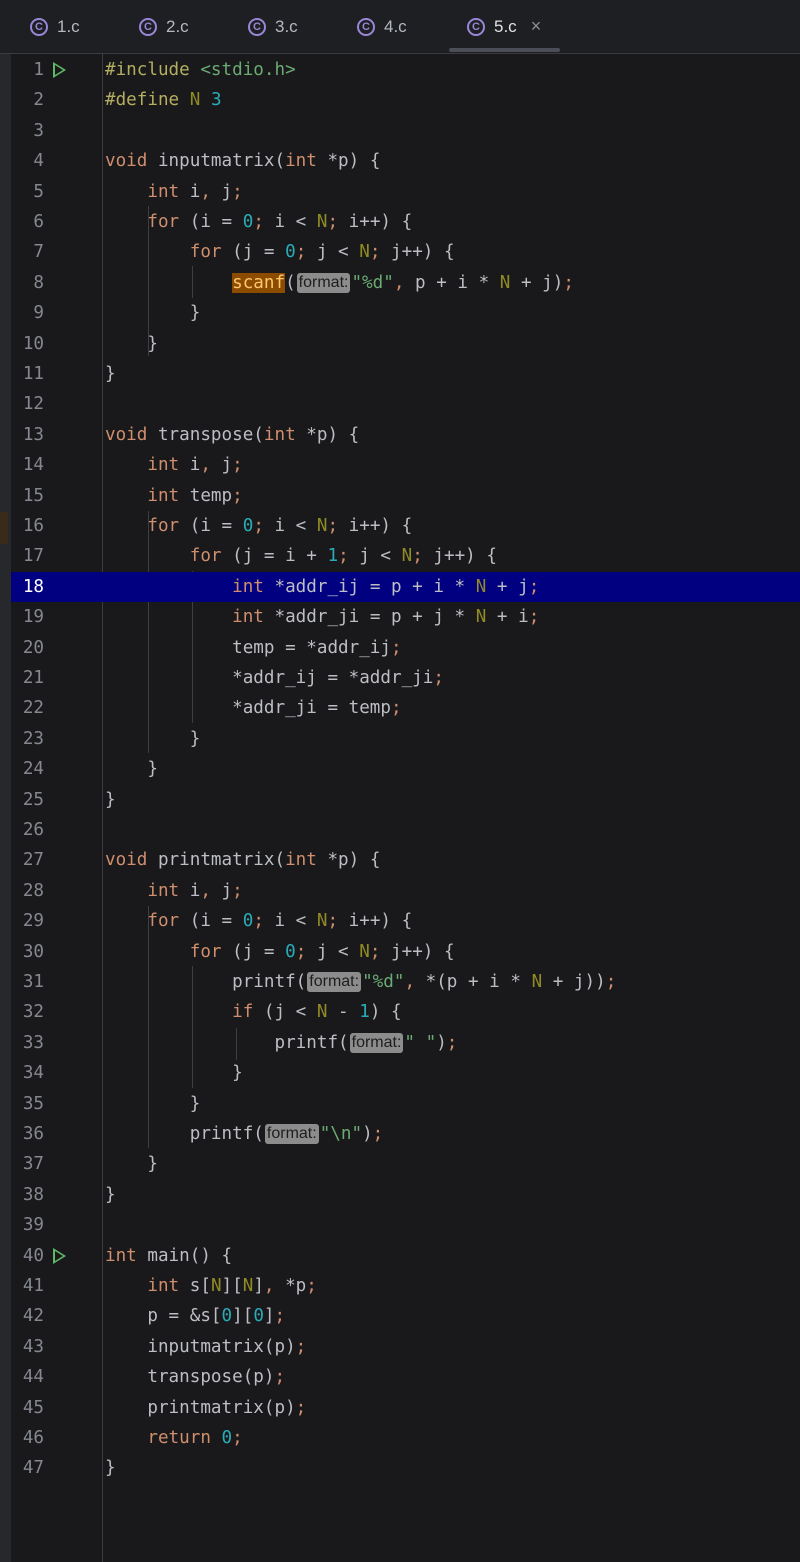 The height and width of the screenshot is (1562, 800). Describe the element at coordinates (405, 1012) in the screenshot. I see `code-line: 32 if (j < N - 1) {` at that location.